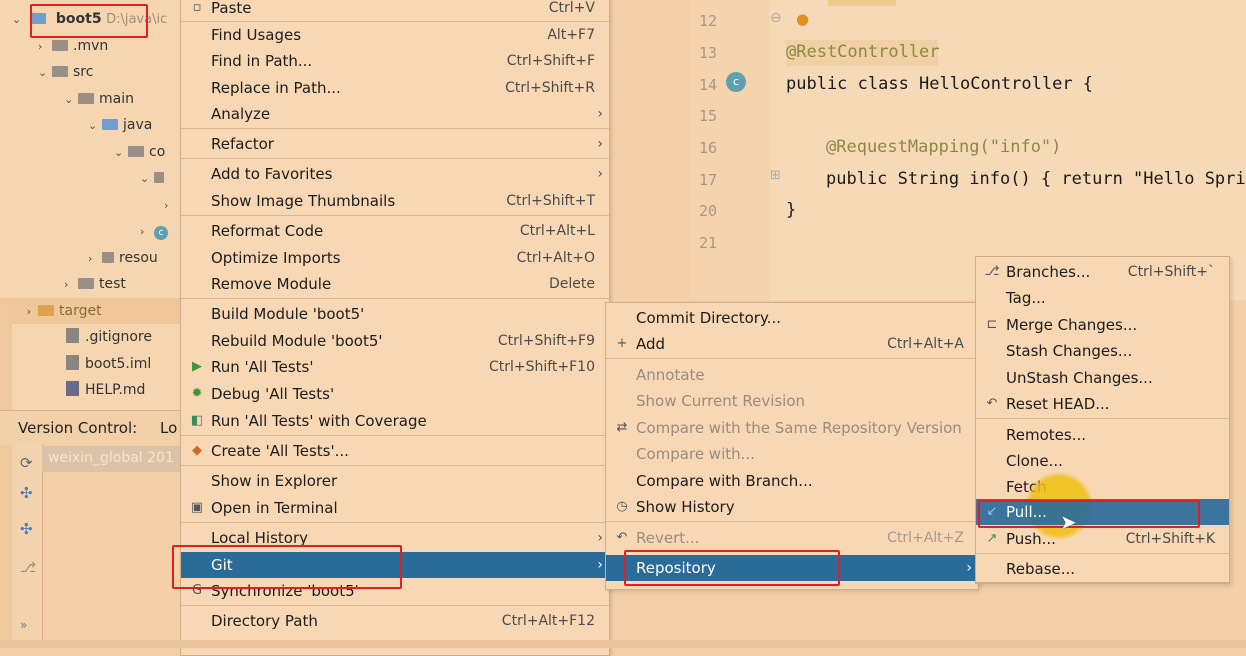 The height and width of the screenshot is (656, 1246). Describe the element at coordinates (802, 19) in the screenshot. I see `intention-bulb-icon: ●` at that location.